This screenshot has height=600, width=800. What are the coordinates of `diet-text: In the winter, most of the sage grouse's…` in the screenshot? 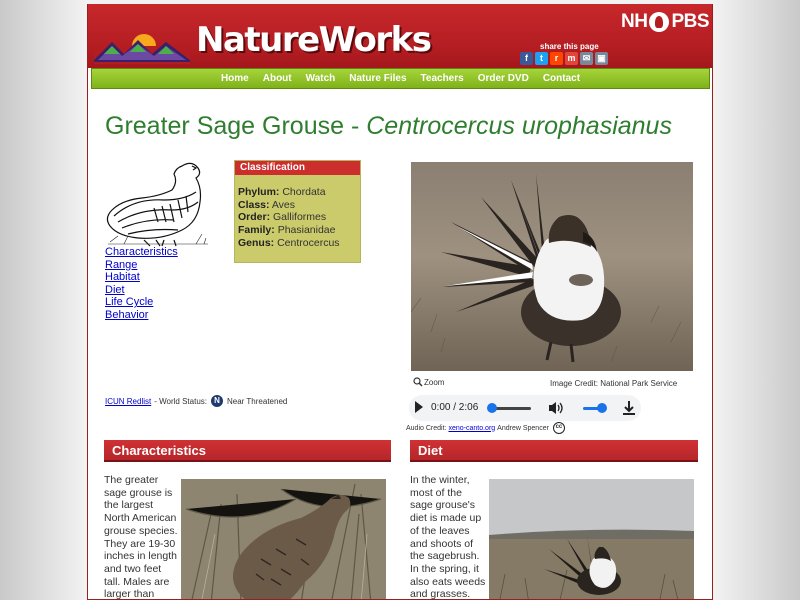 It's located at (448, 537).